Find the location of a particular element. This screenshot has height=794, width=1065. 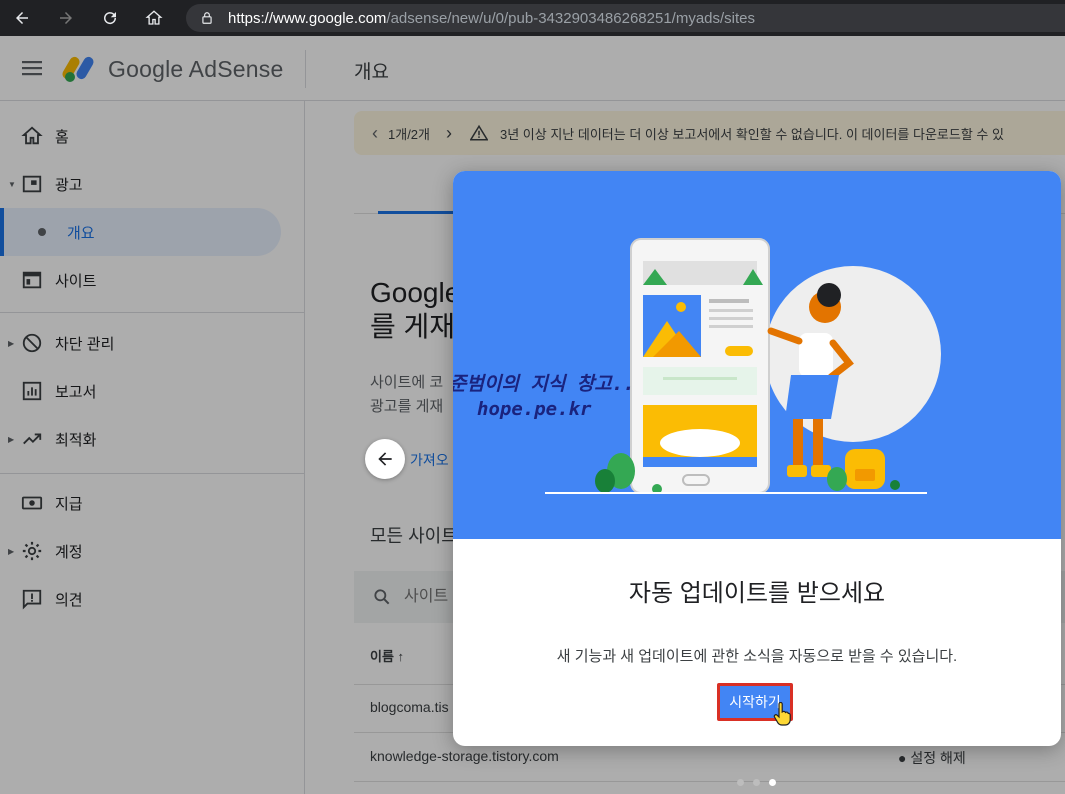

watermark-line1: 준범이의 지식 창고.. is located at coordinates (544, 384).